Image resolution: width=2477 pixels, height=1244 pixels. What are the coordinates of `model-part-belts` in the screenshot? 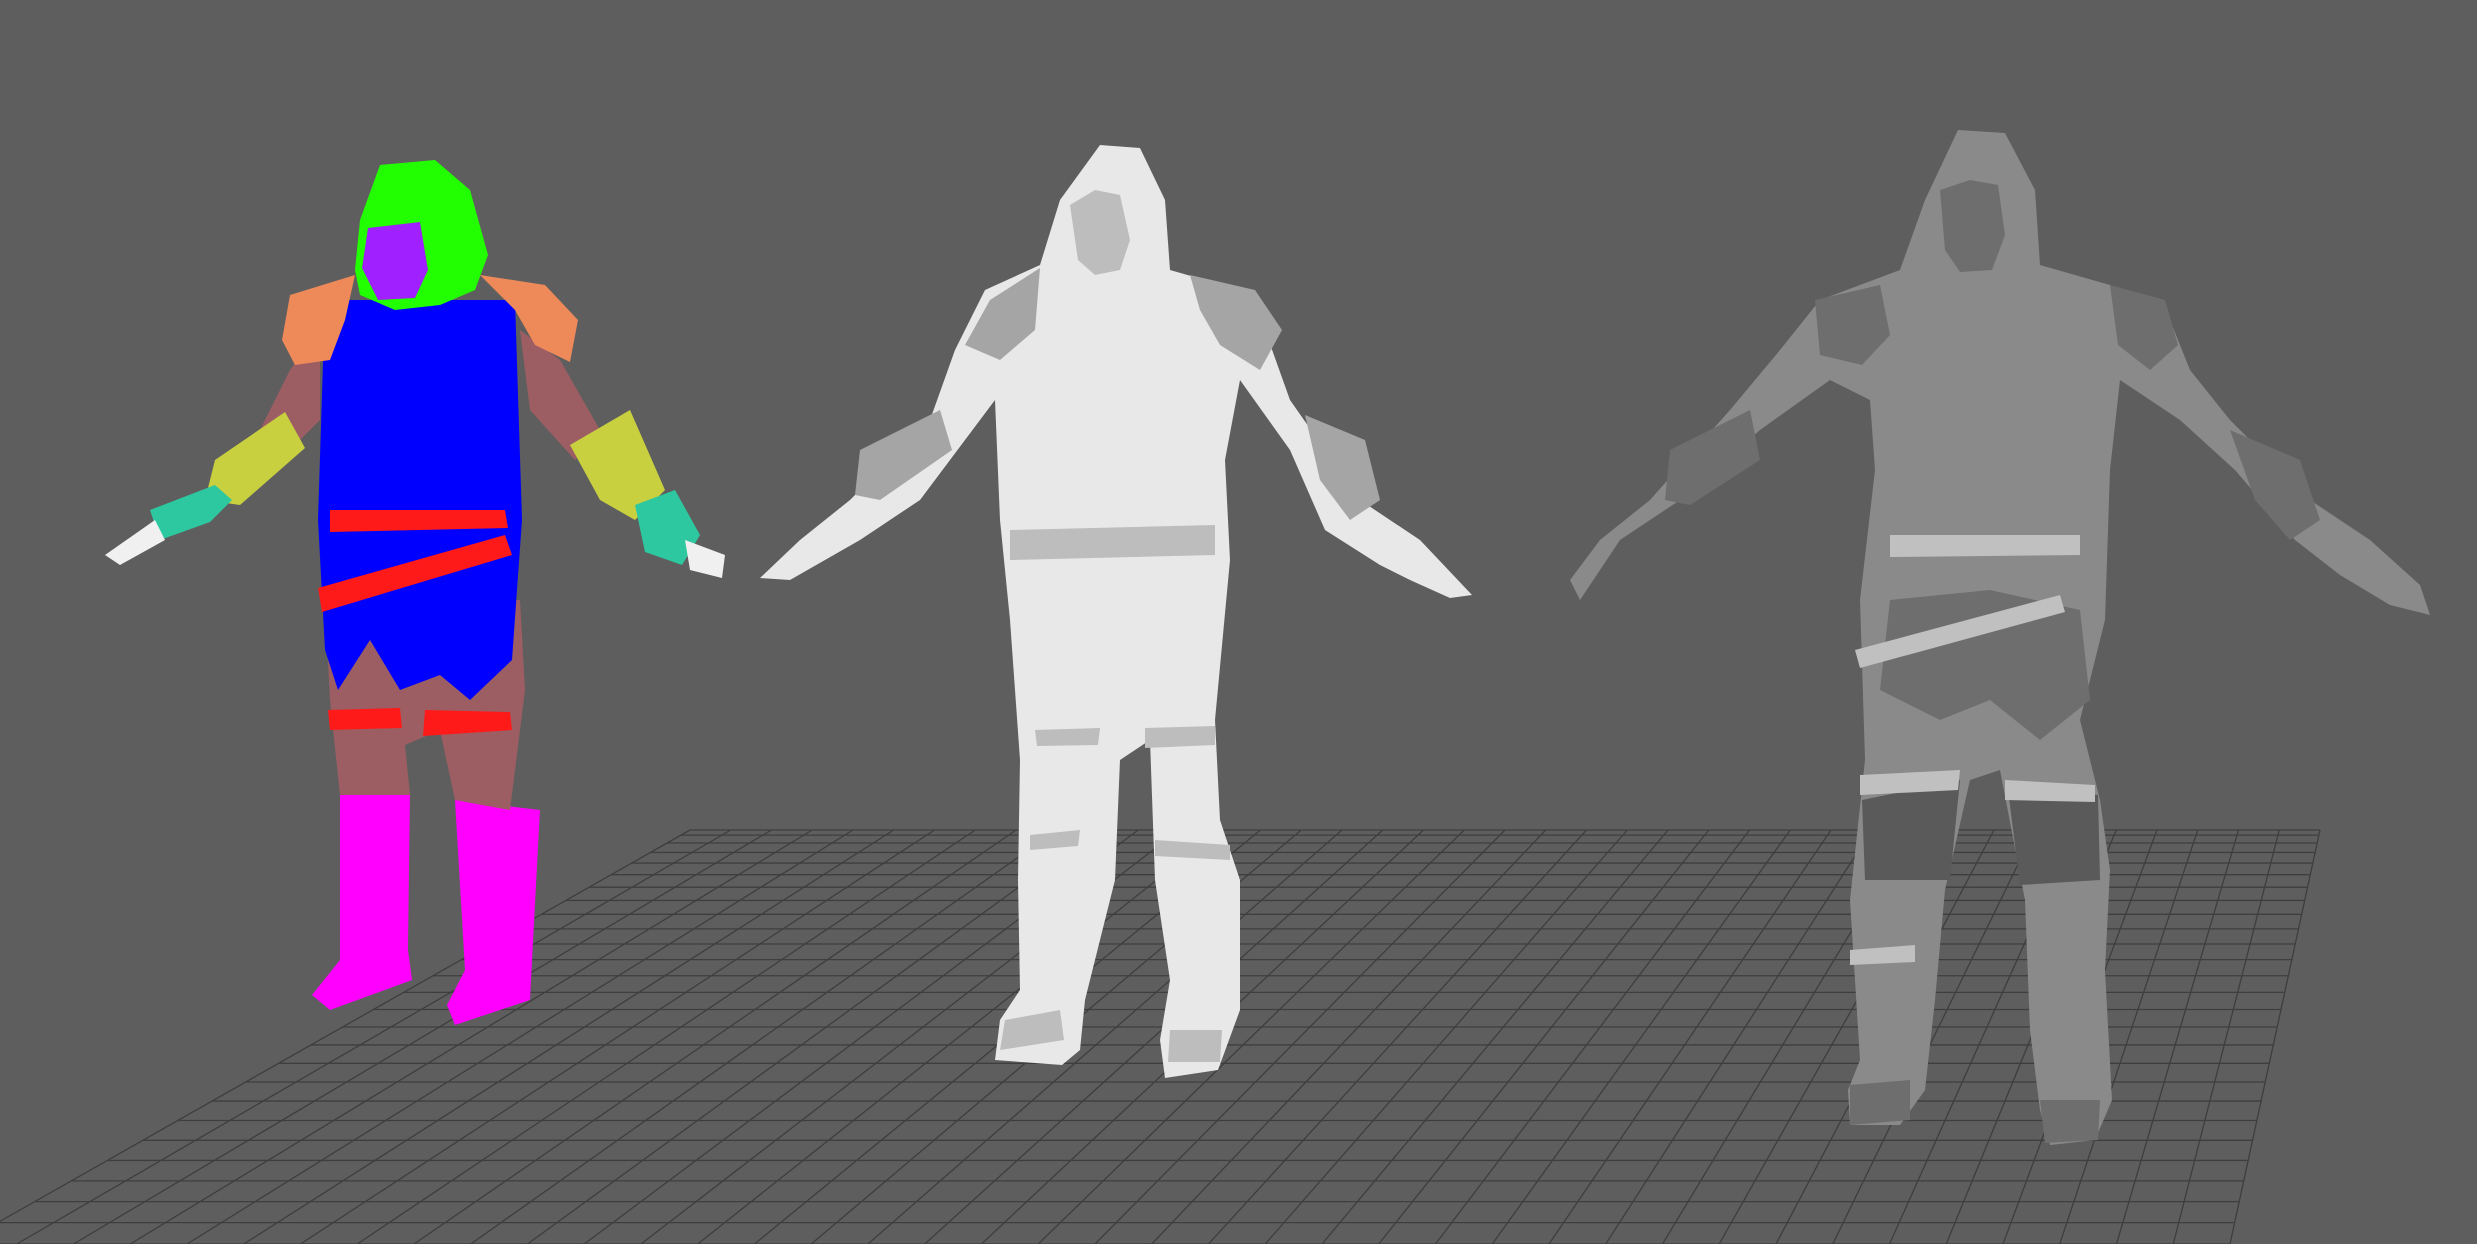 It's located at (365, 719).